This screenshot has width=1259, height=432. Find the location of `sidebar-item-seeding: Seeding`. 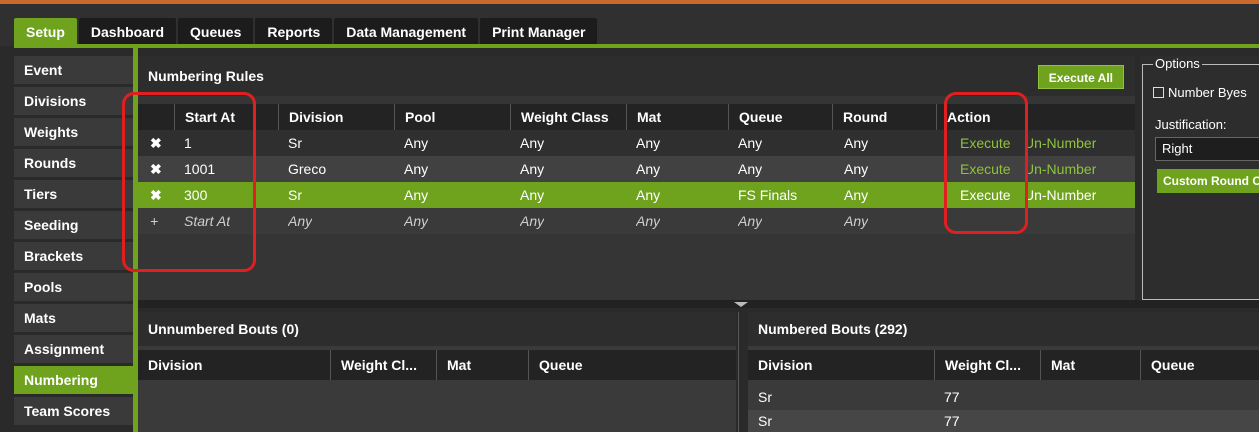

sidebar-item-seeding: Seeding is located at coordinates (74, 225).